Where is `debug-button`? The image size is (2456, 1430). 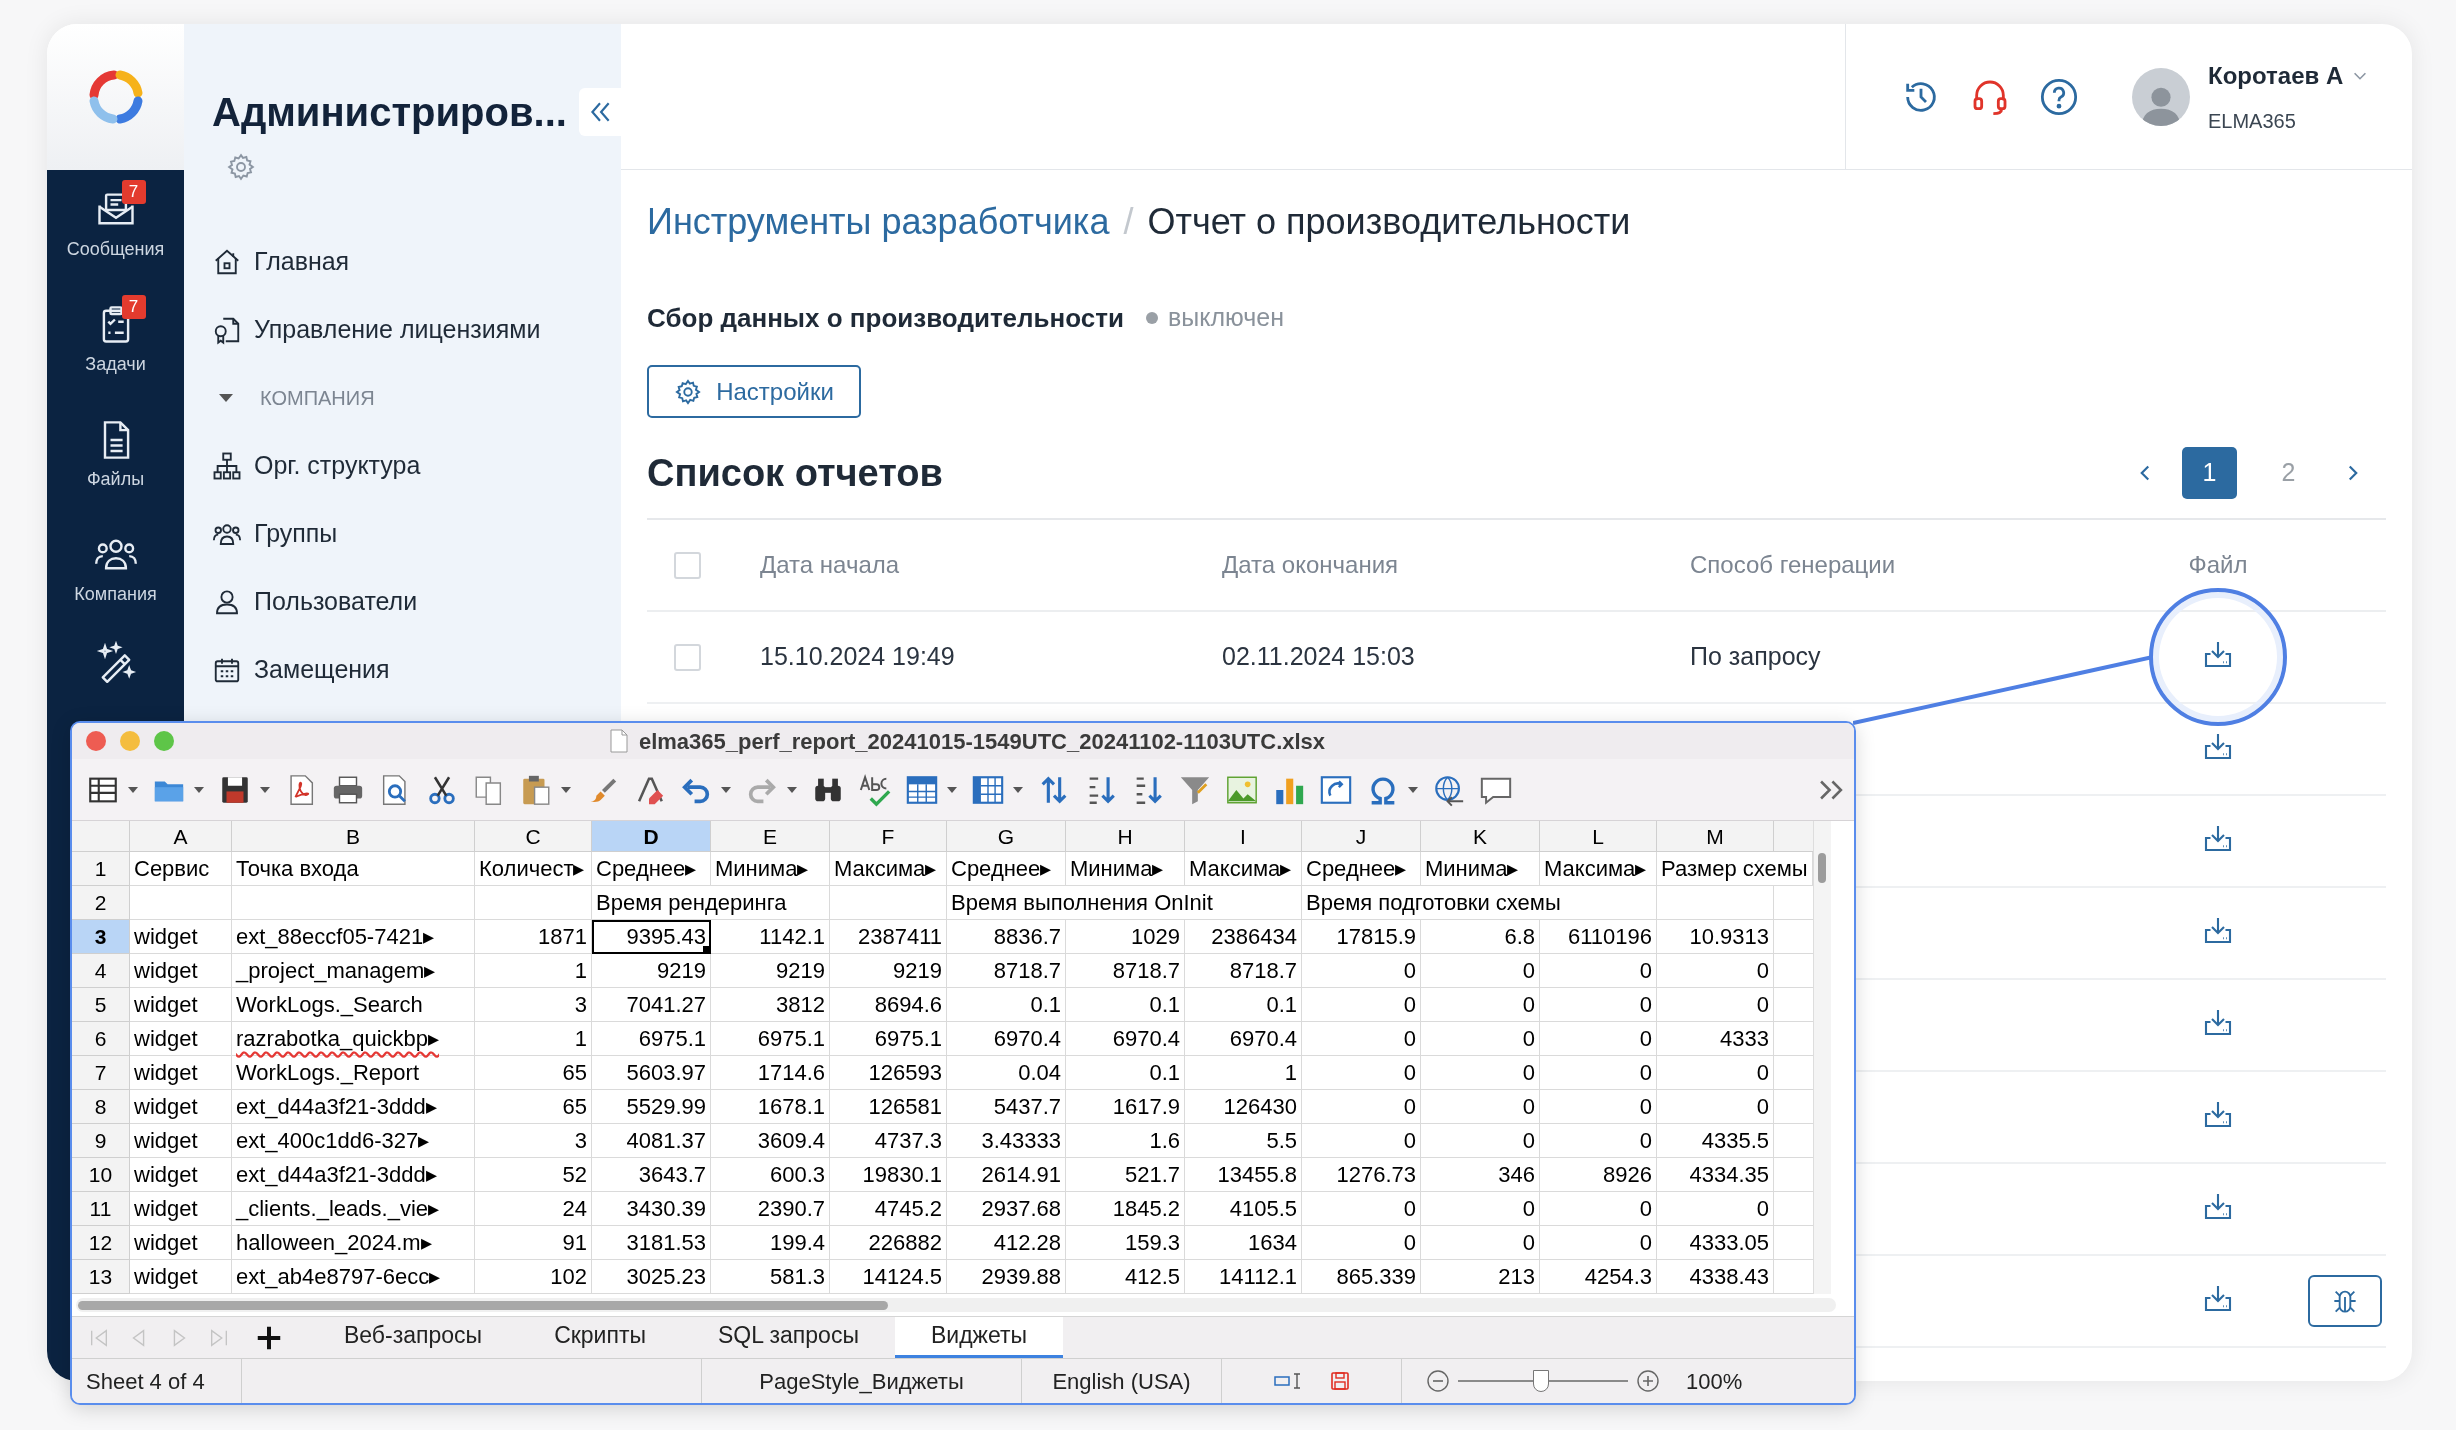 debug-button is located at coordinates (2345, 1301).